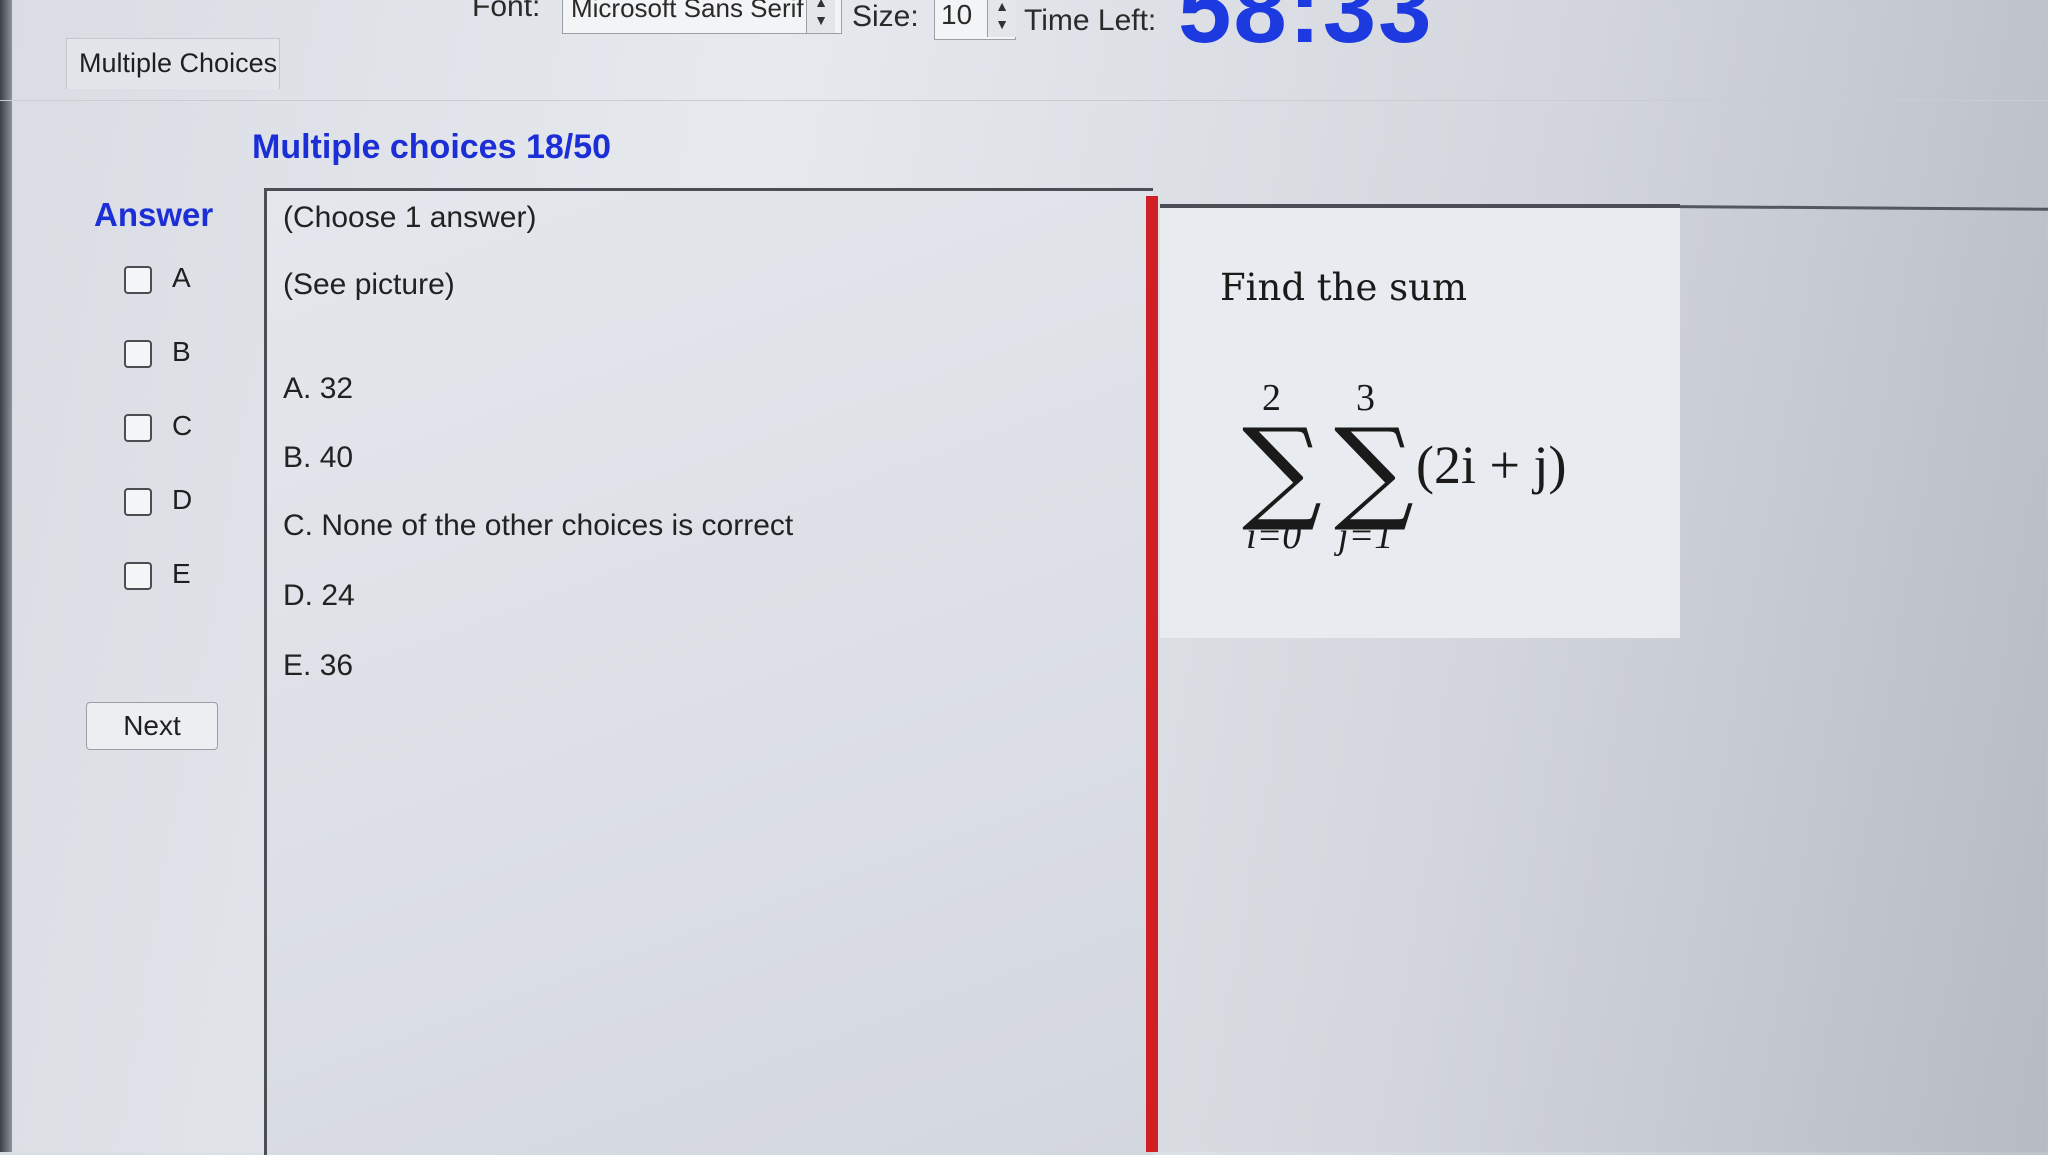  I want to click on option-letter: C, so click(182, 425).